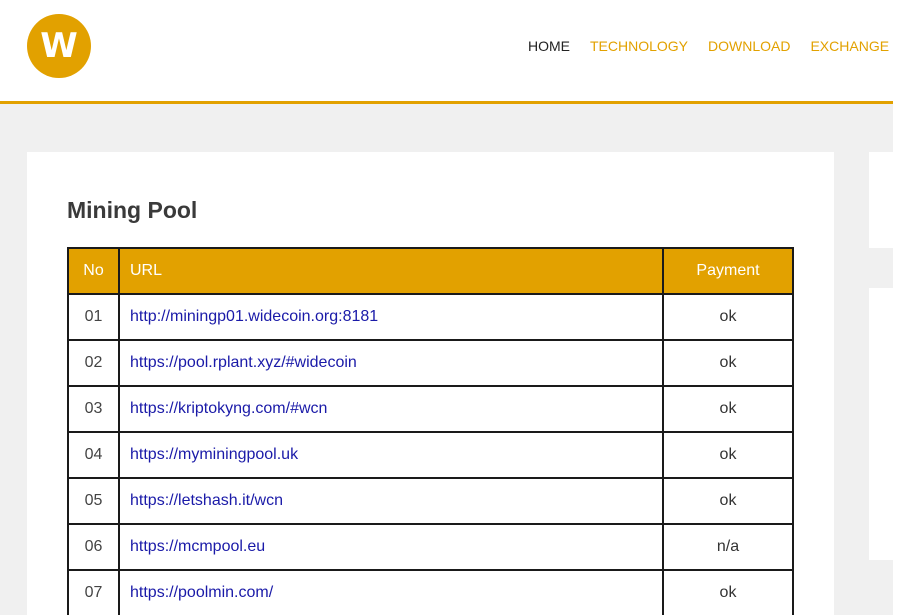 This screenshot has width=898, height=615. Describe the element at coordinates (93, 271) in the screenshot. I see `column-header-no: No` at that location.